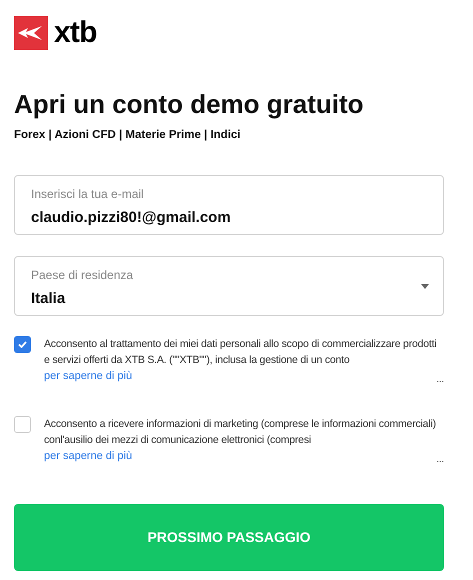  Describe the element at coordinates (131, 218) in the screenshot. I see `field-value: claudio.pizzi80!@gmail.com` at that location.